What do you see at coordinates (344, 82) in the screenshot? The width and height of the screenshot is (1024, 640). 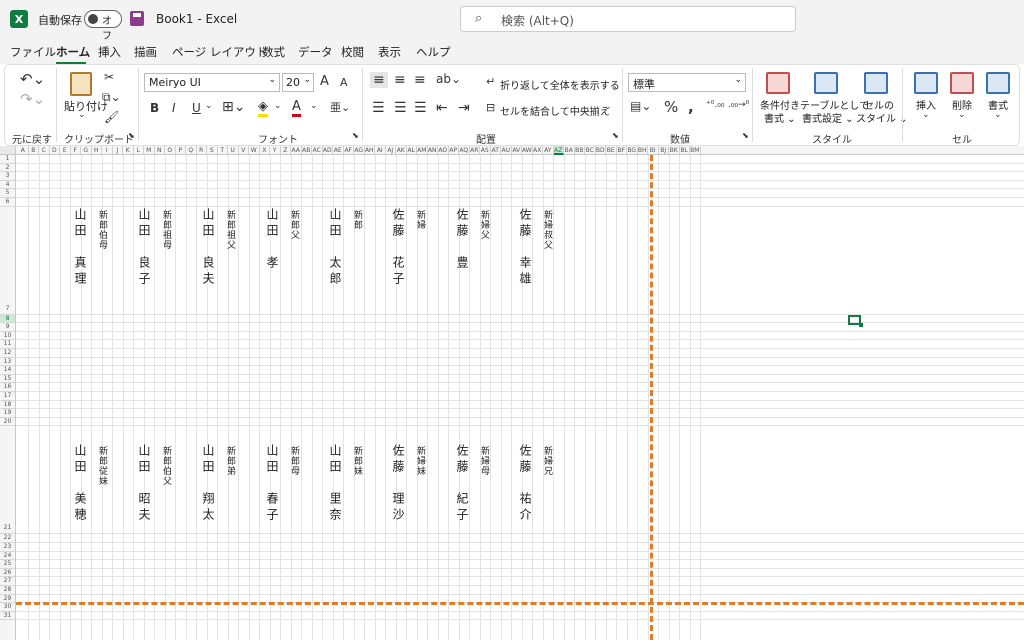 I see `shrink-font-button: A` at bounding box center [344, 82].